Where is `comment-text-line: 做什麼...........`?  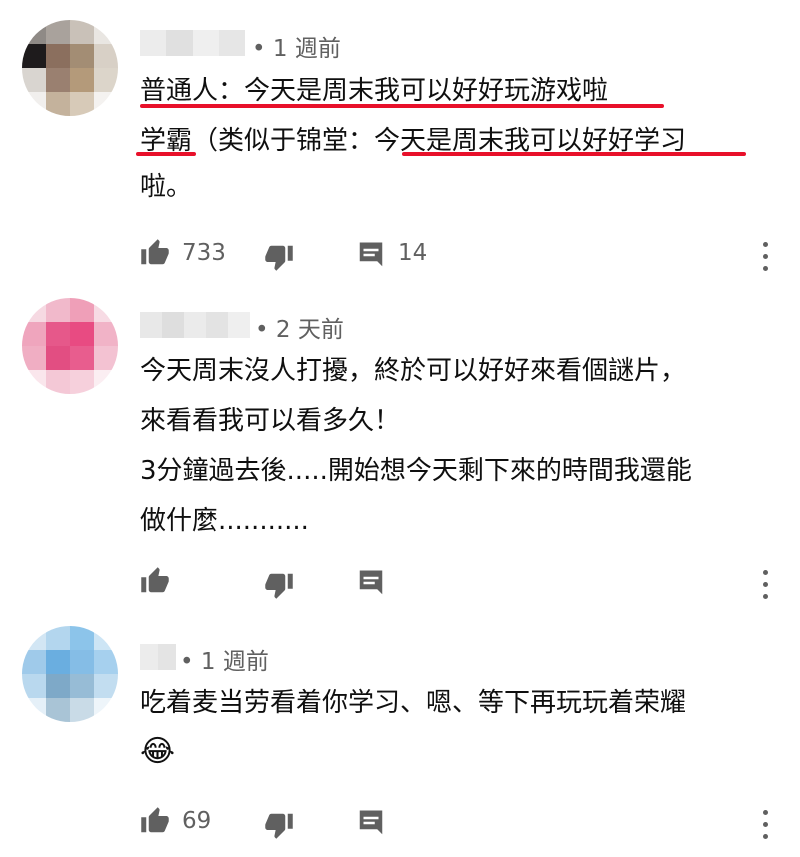
comment-text-line: 做什麼........... is located at coordinates (224, 521).